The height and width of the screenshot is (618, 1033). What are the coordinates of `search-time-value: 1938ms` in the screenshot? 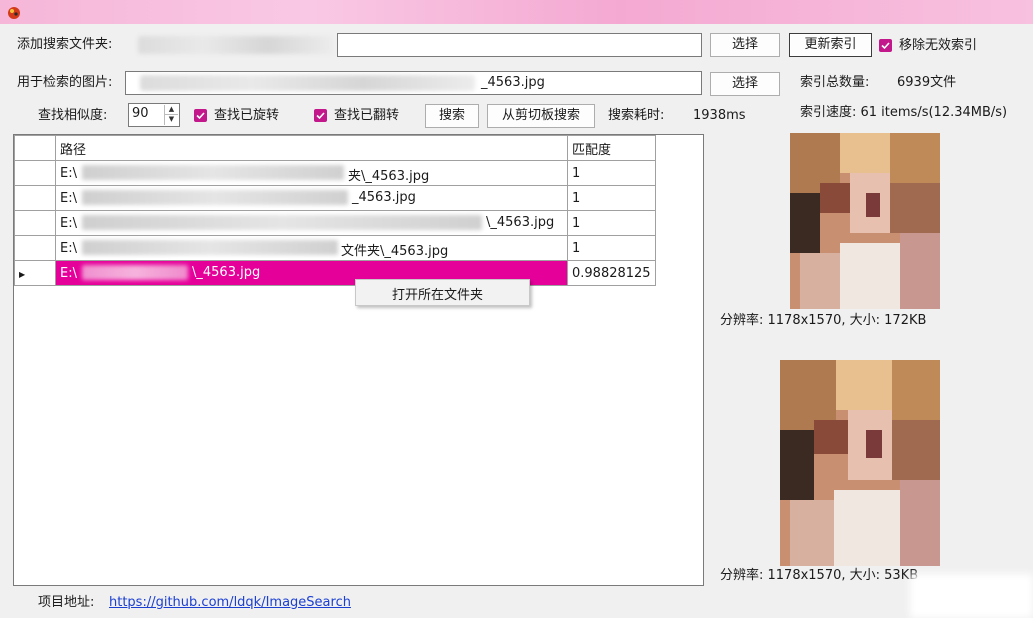 It's located at (719, 115).